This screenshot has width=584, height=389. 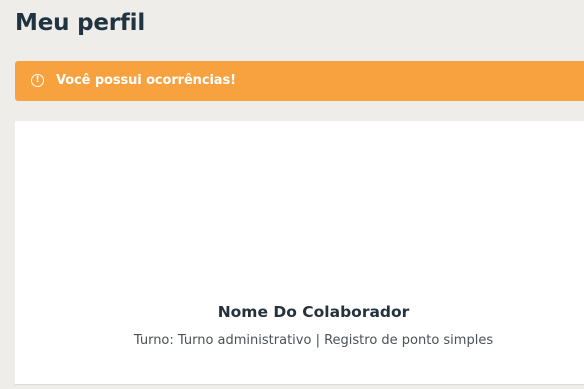 What do you see at coordinates (37, 80) in the screenshot?
I see `info-icon: !` at bounding box center [37, 80].